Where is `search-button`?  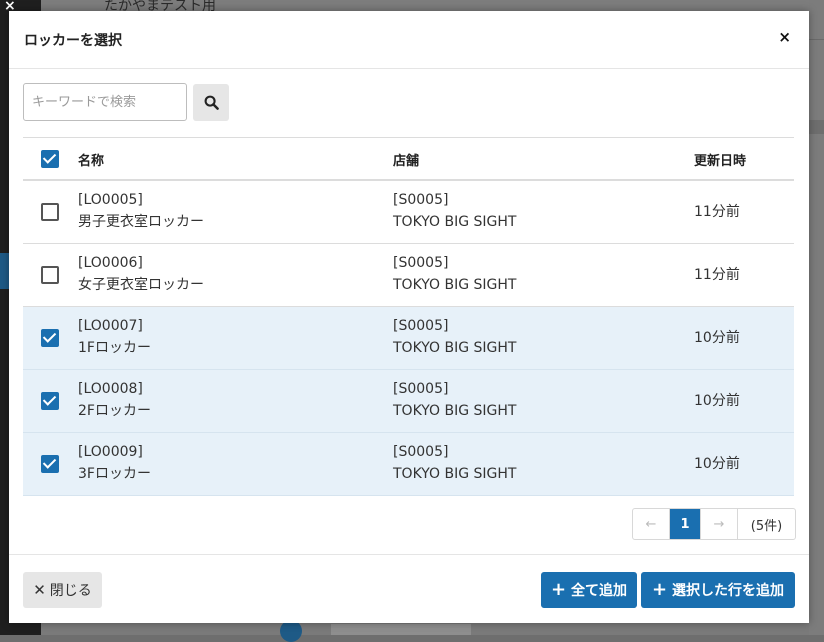 search-button is located at coordinates (211, 102).